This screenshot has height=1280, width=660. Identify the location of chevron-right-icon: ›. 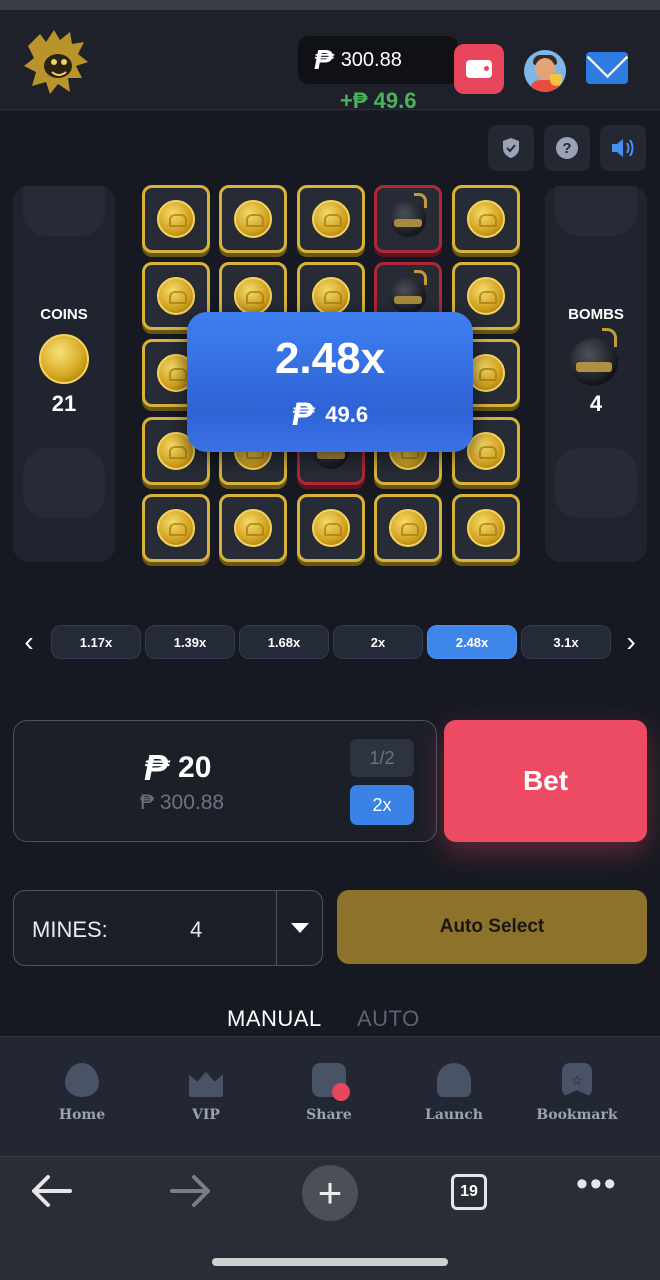
(631, 642).